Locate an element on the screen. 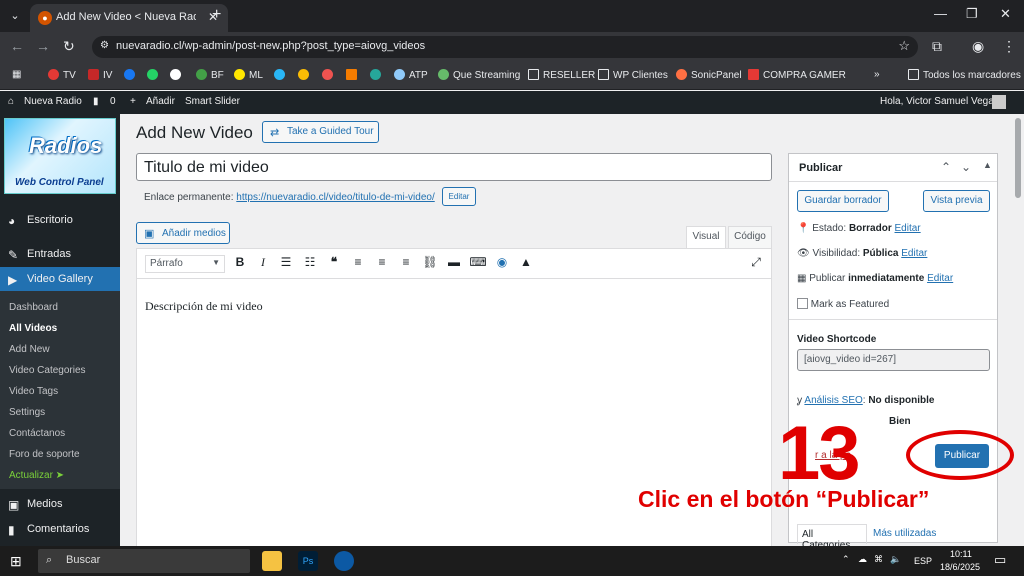 Image resolution: width=1024 pixels, height=576 pixels. apps-icon: ▦ is located at coordinates (16, 74).